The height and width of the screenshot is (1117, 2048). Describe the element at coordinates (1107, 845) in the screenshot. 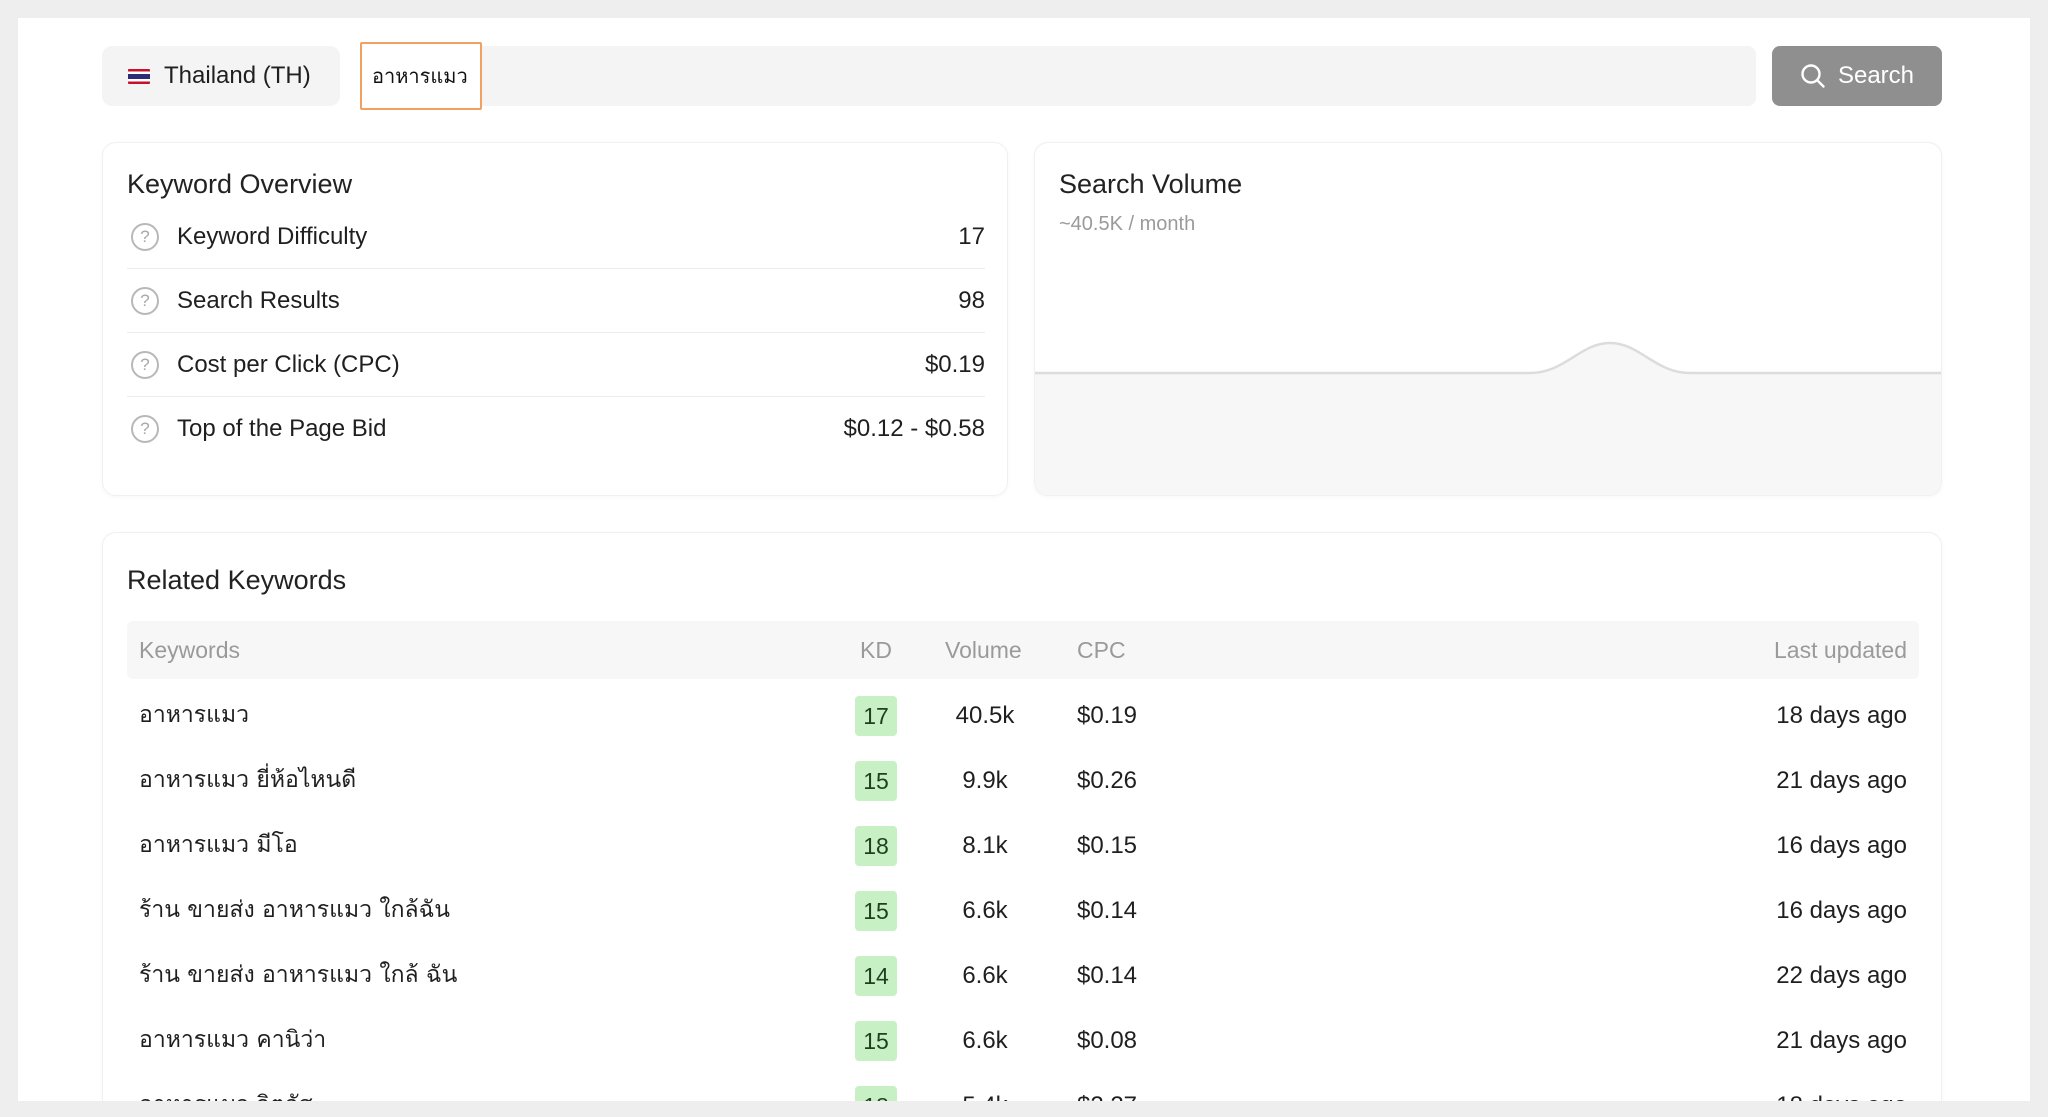

I see `cpc-cell: $0.15` at that location.